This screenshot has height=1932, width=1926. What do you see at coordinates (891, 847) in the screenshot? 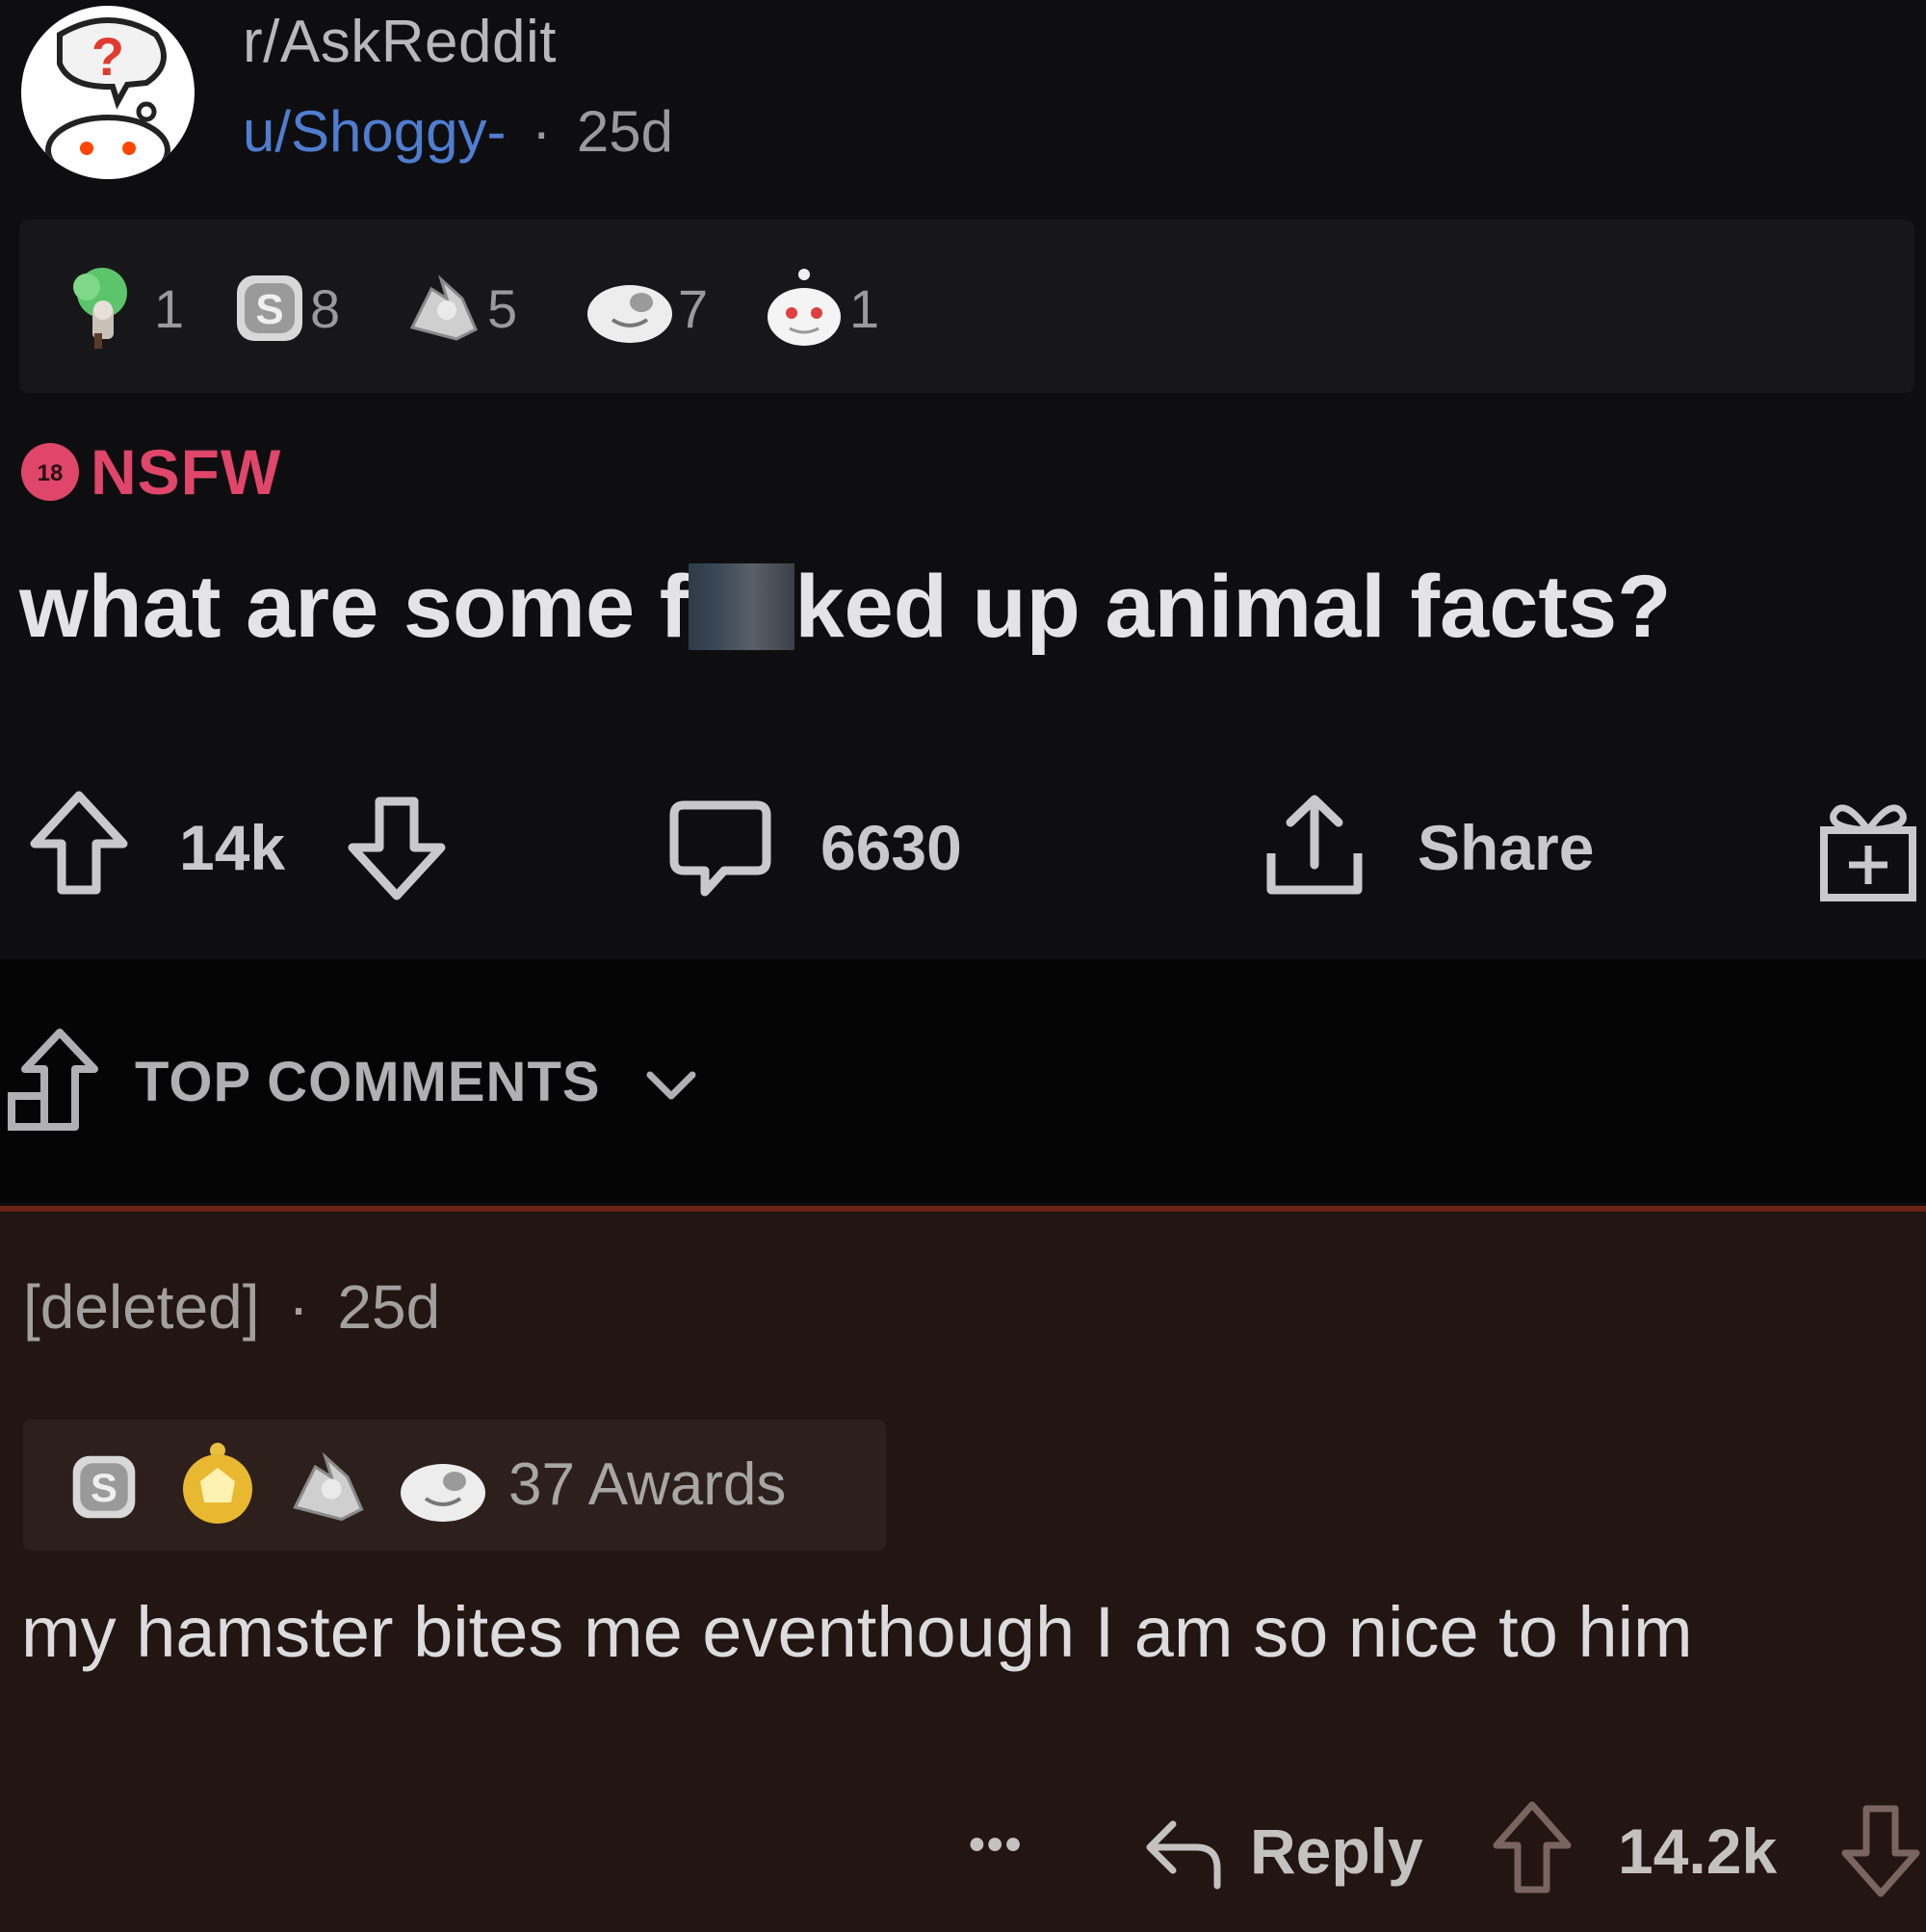
I see `comment-count: 6630` at bounding box center [891, 847].